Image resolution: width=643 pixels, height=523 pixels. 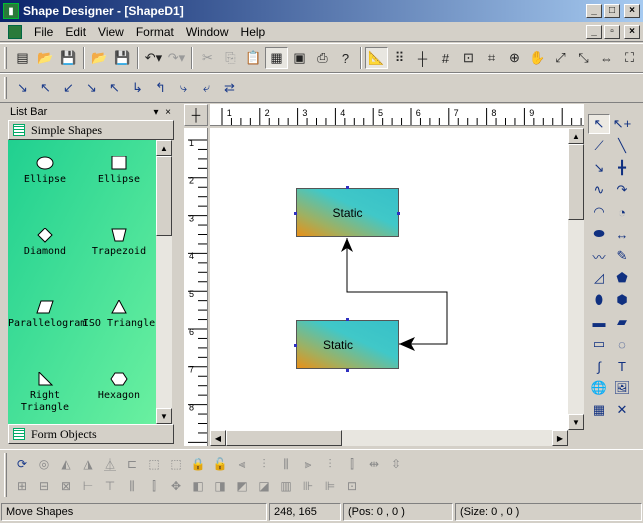 What do you see at coordinates (164, 196) in the screenshot?
I see `shapes-scroll-thumb` at bounding box center [164, 196].